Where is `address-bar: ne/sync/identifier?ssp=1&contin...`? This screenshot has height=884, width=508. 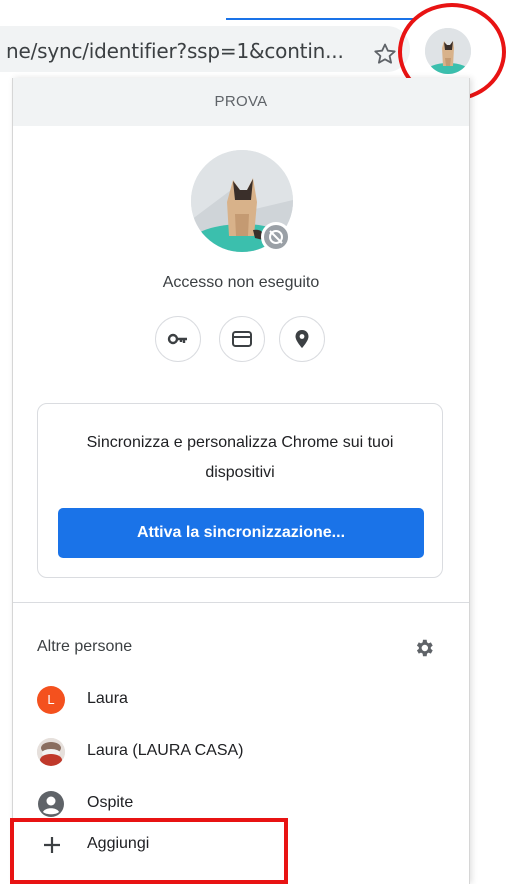
address-bar: ne/sync/identifier?ssp=1&contin... is located at coordinates (205, 49).